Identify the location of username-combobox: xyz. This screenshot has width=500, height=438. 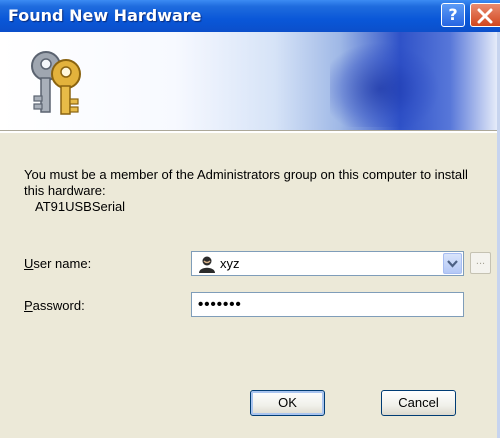
(327, 263).